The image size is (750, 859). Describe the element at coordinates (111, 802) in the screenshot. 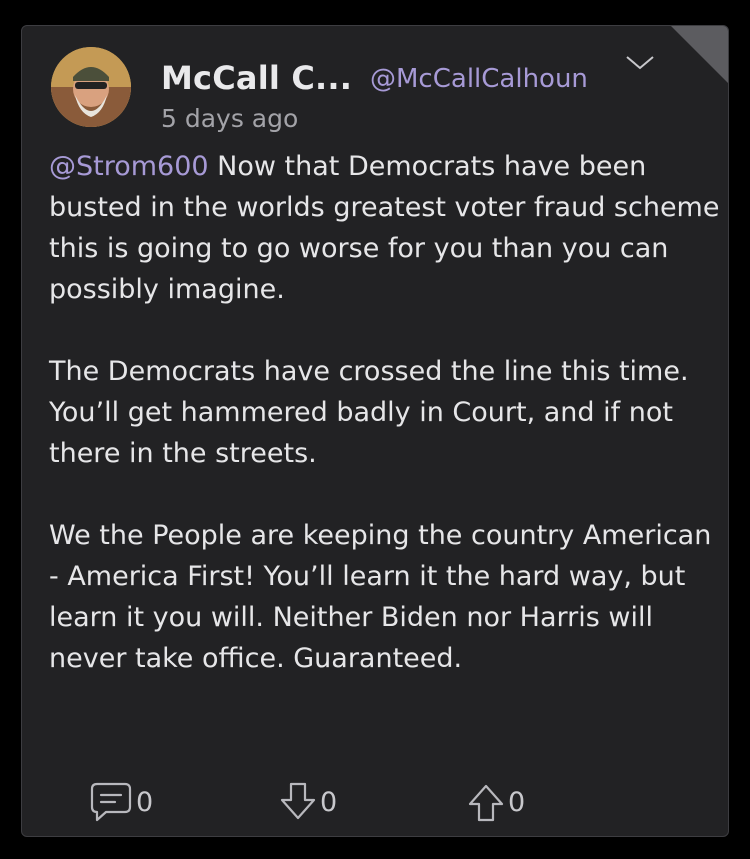

I see `comment-icon` at that location.